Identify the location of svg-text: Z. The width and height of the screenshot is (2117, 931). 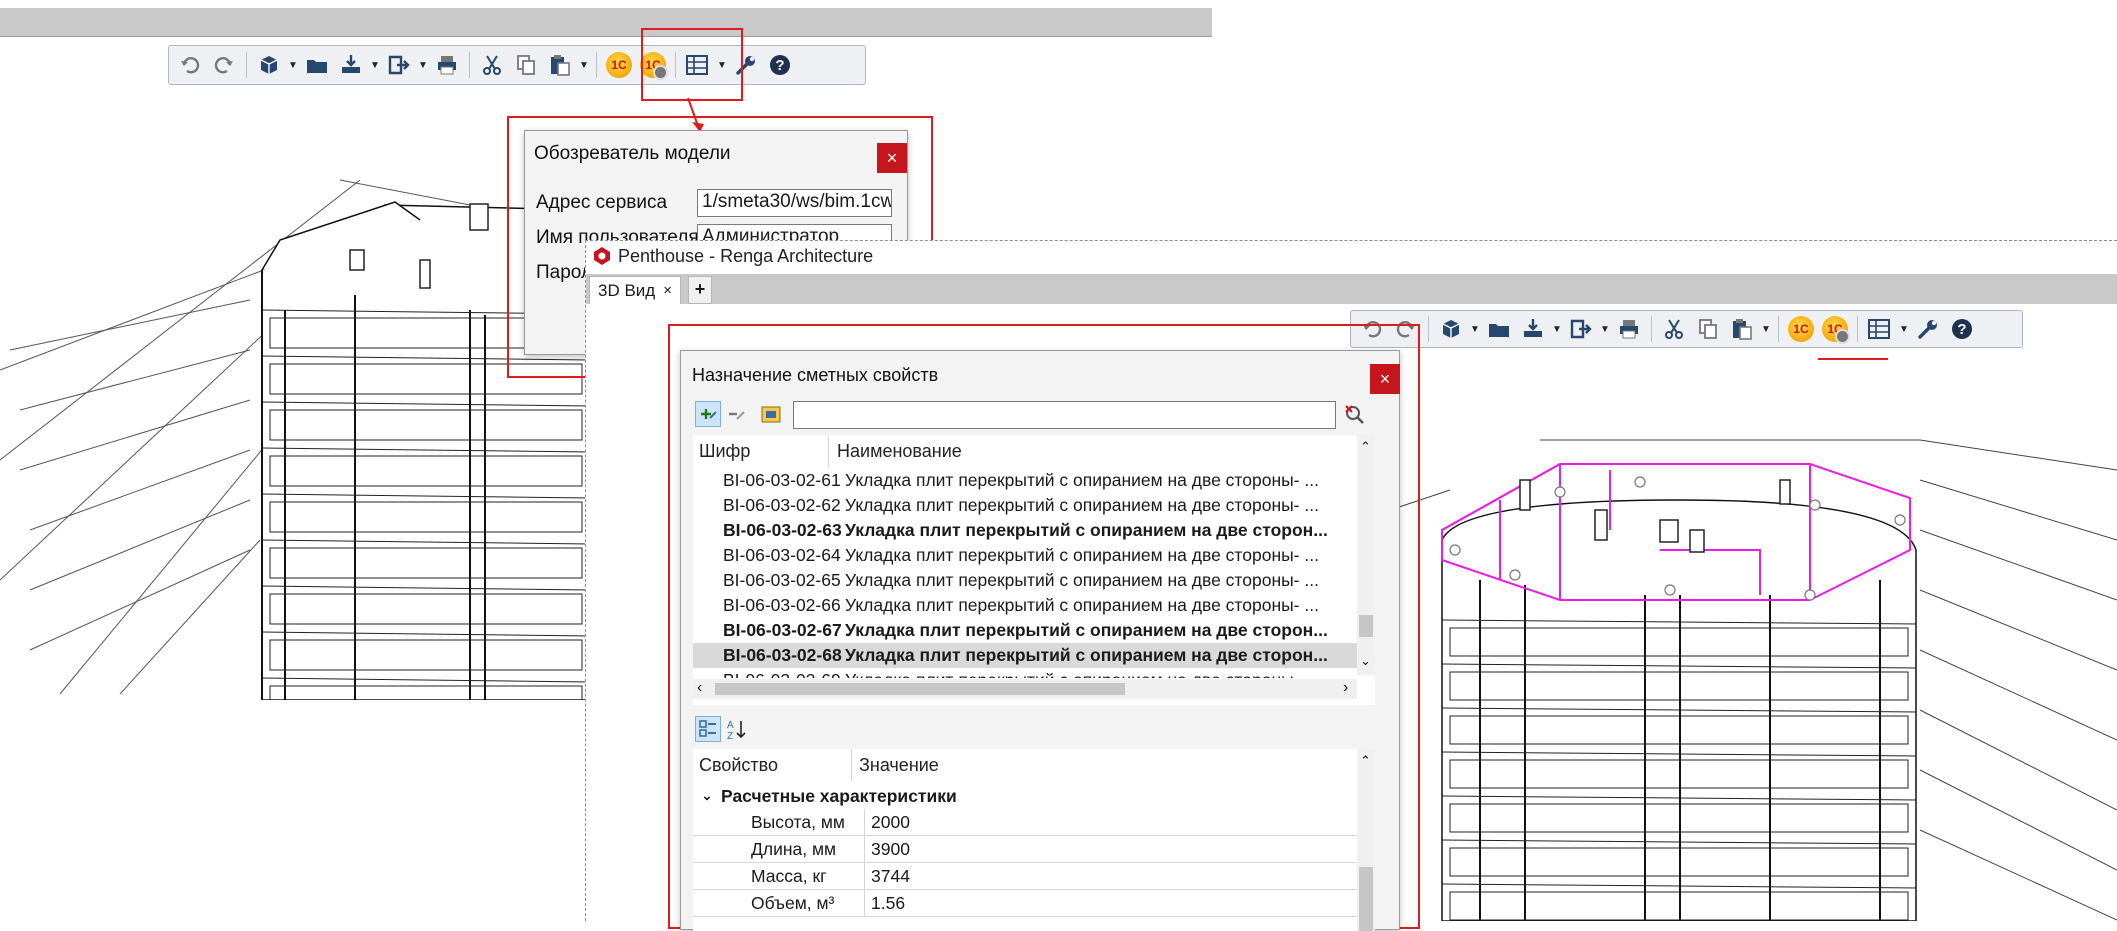
(730, 736).